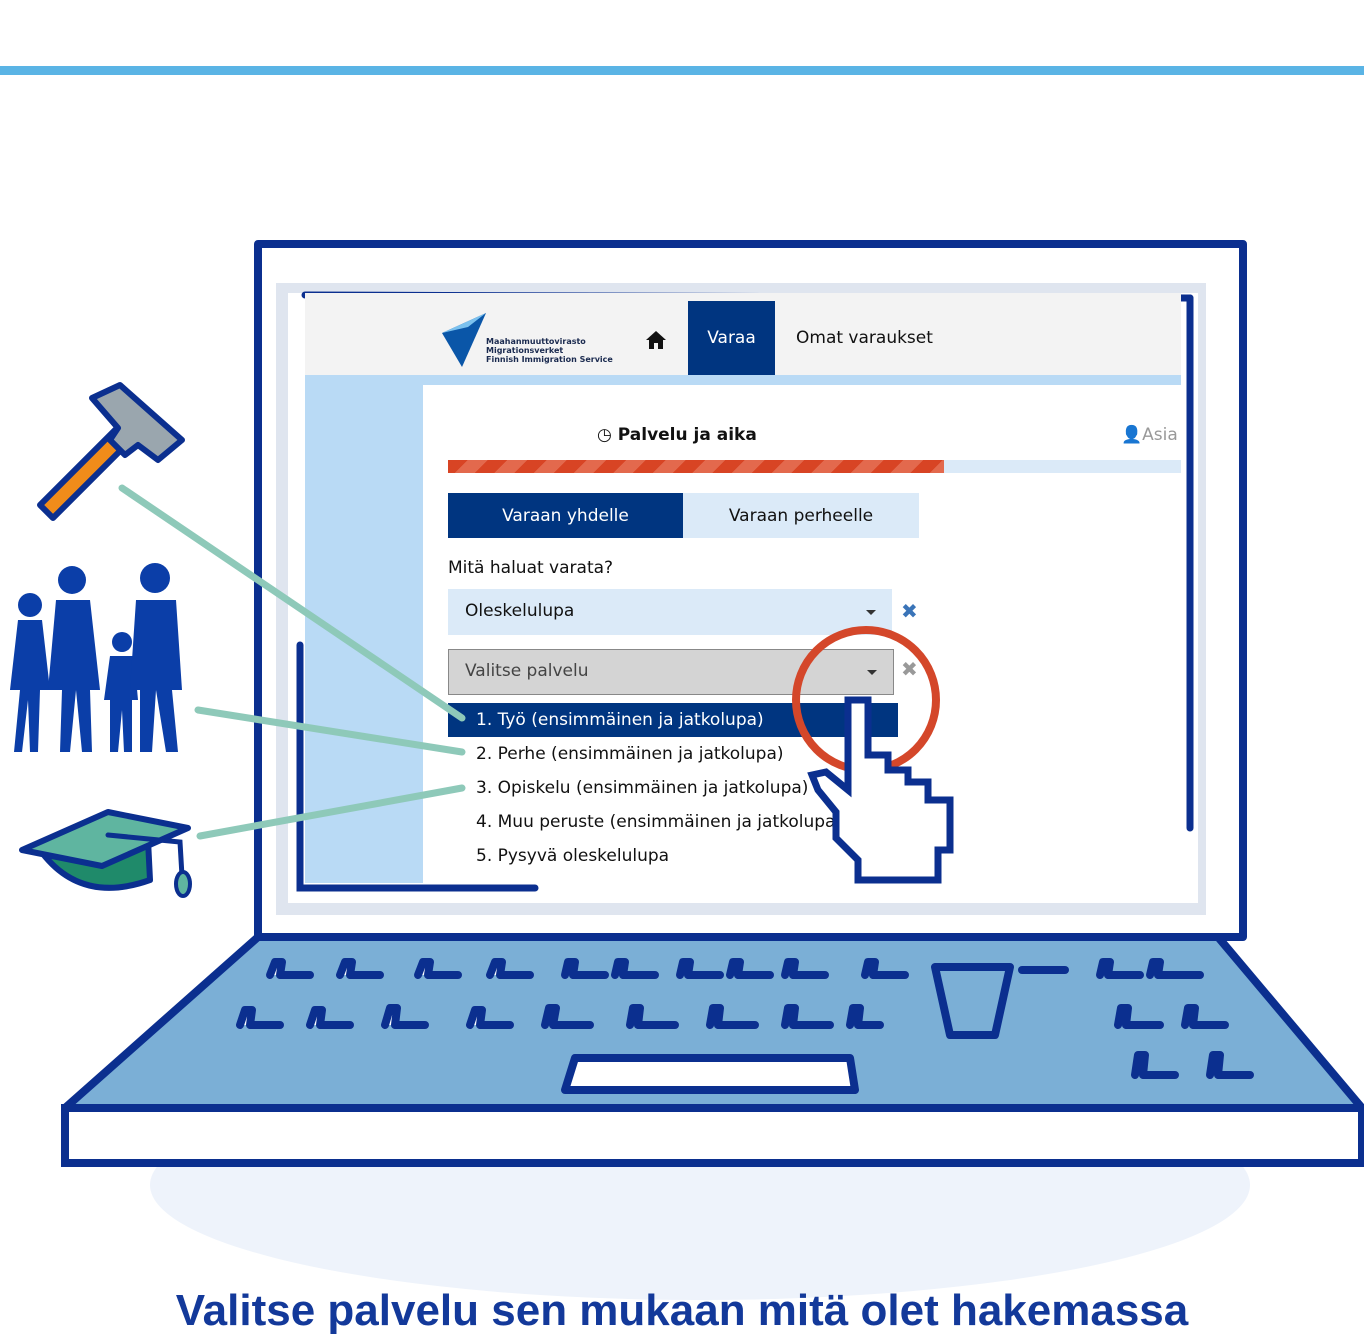 Image resolution: width=1364 pixels, height=1336 pixels. I want to click on family-icon, so click(96, 657).